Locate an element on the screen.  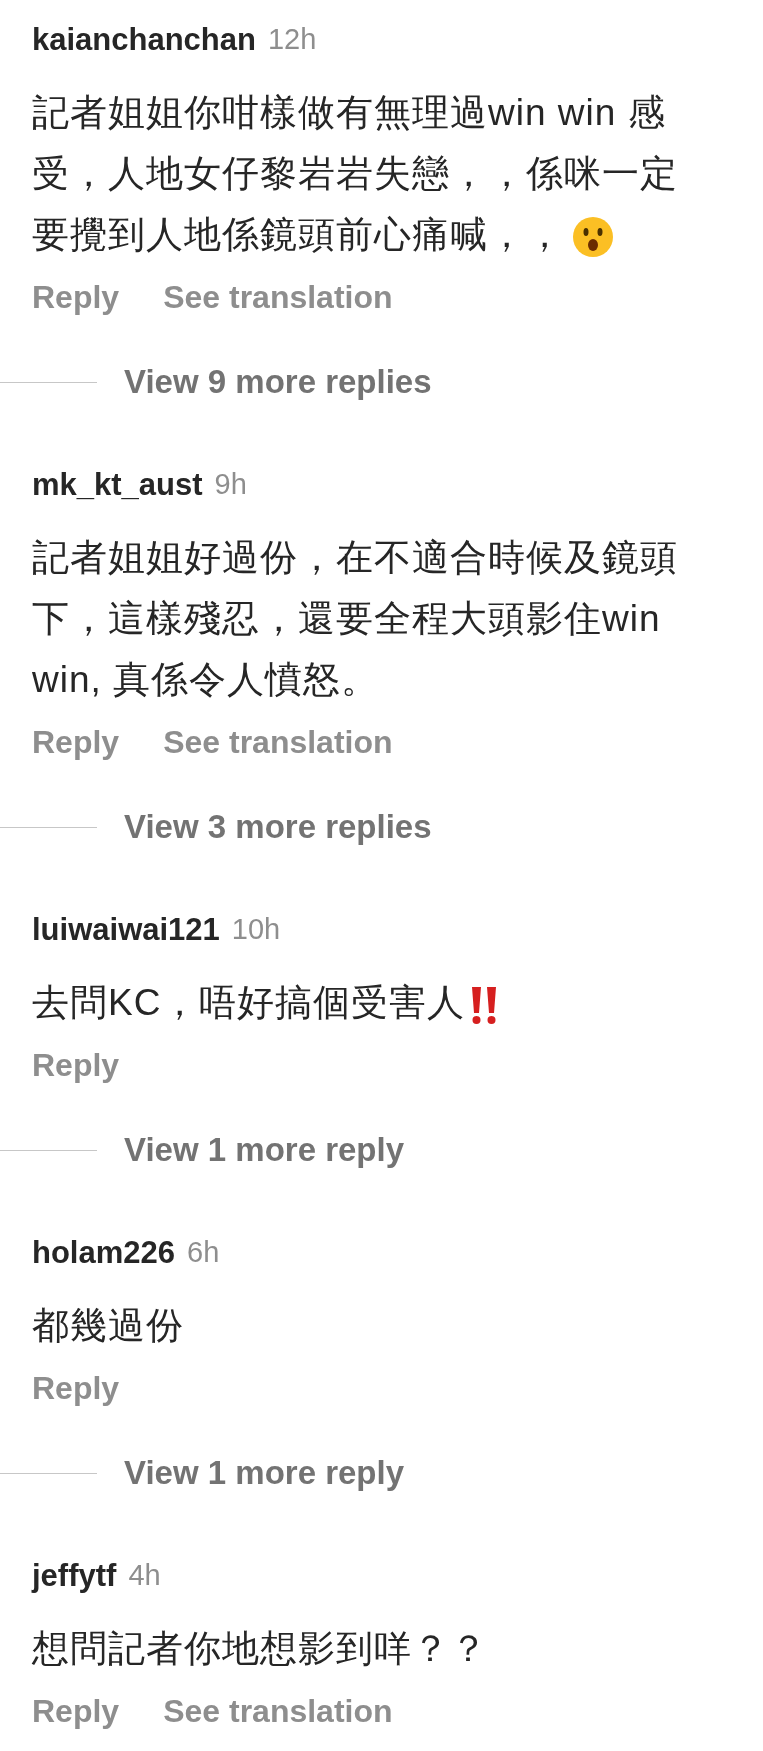
username: mk_kt_aust is located at coordinates (117, 485).